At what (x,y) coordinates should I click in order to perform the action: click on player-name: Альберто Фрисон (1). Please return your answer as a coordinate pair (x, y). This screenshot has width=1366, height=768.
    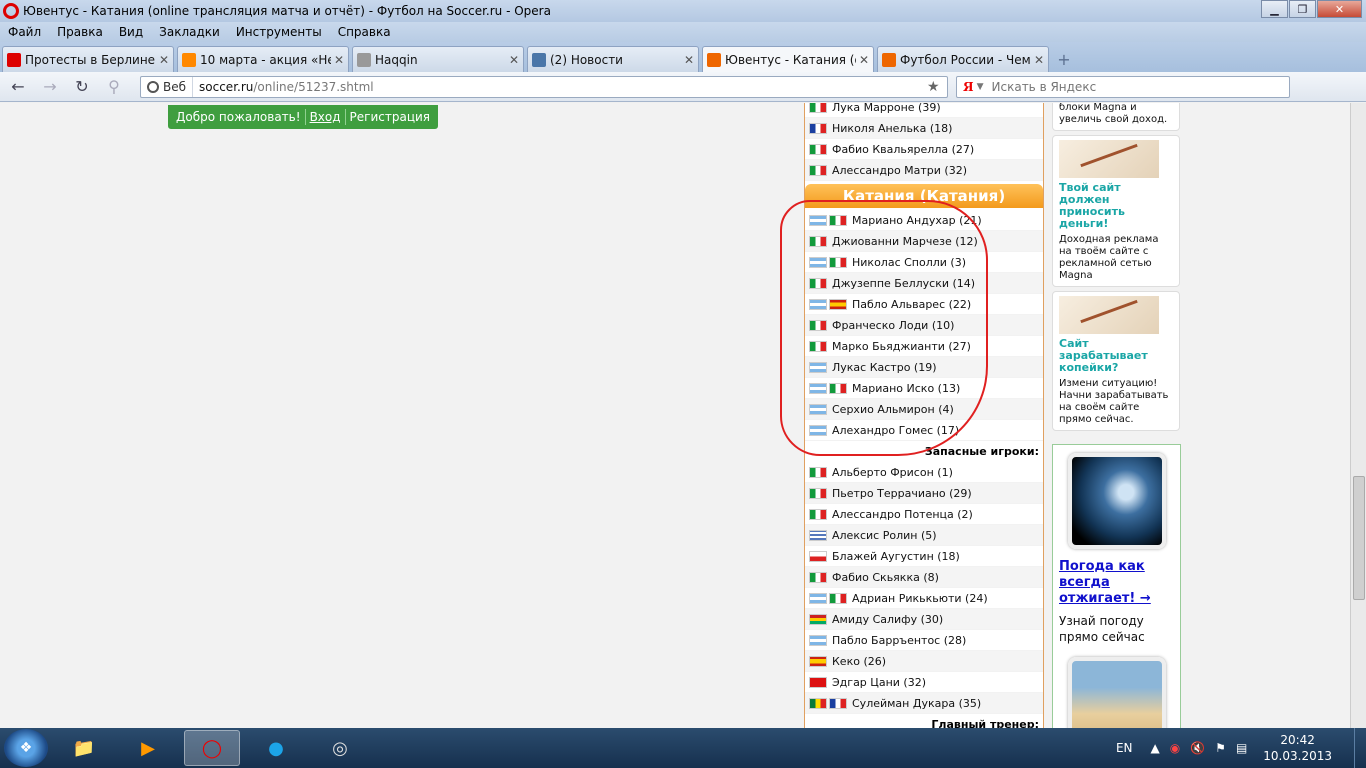
    Looking at the image, I should click on (892, 472).